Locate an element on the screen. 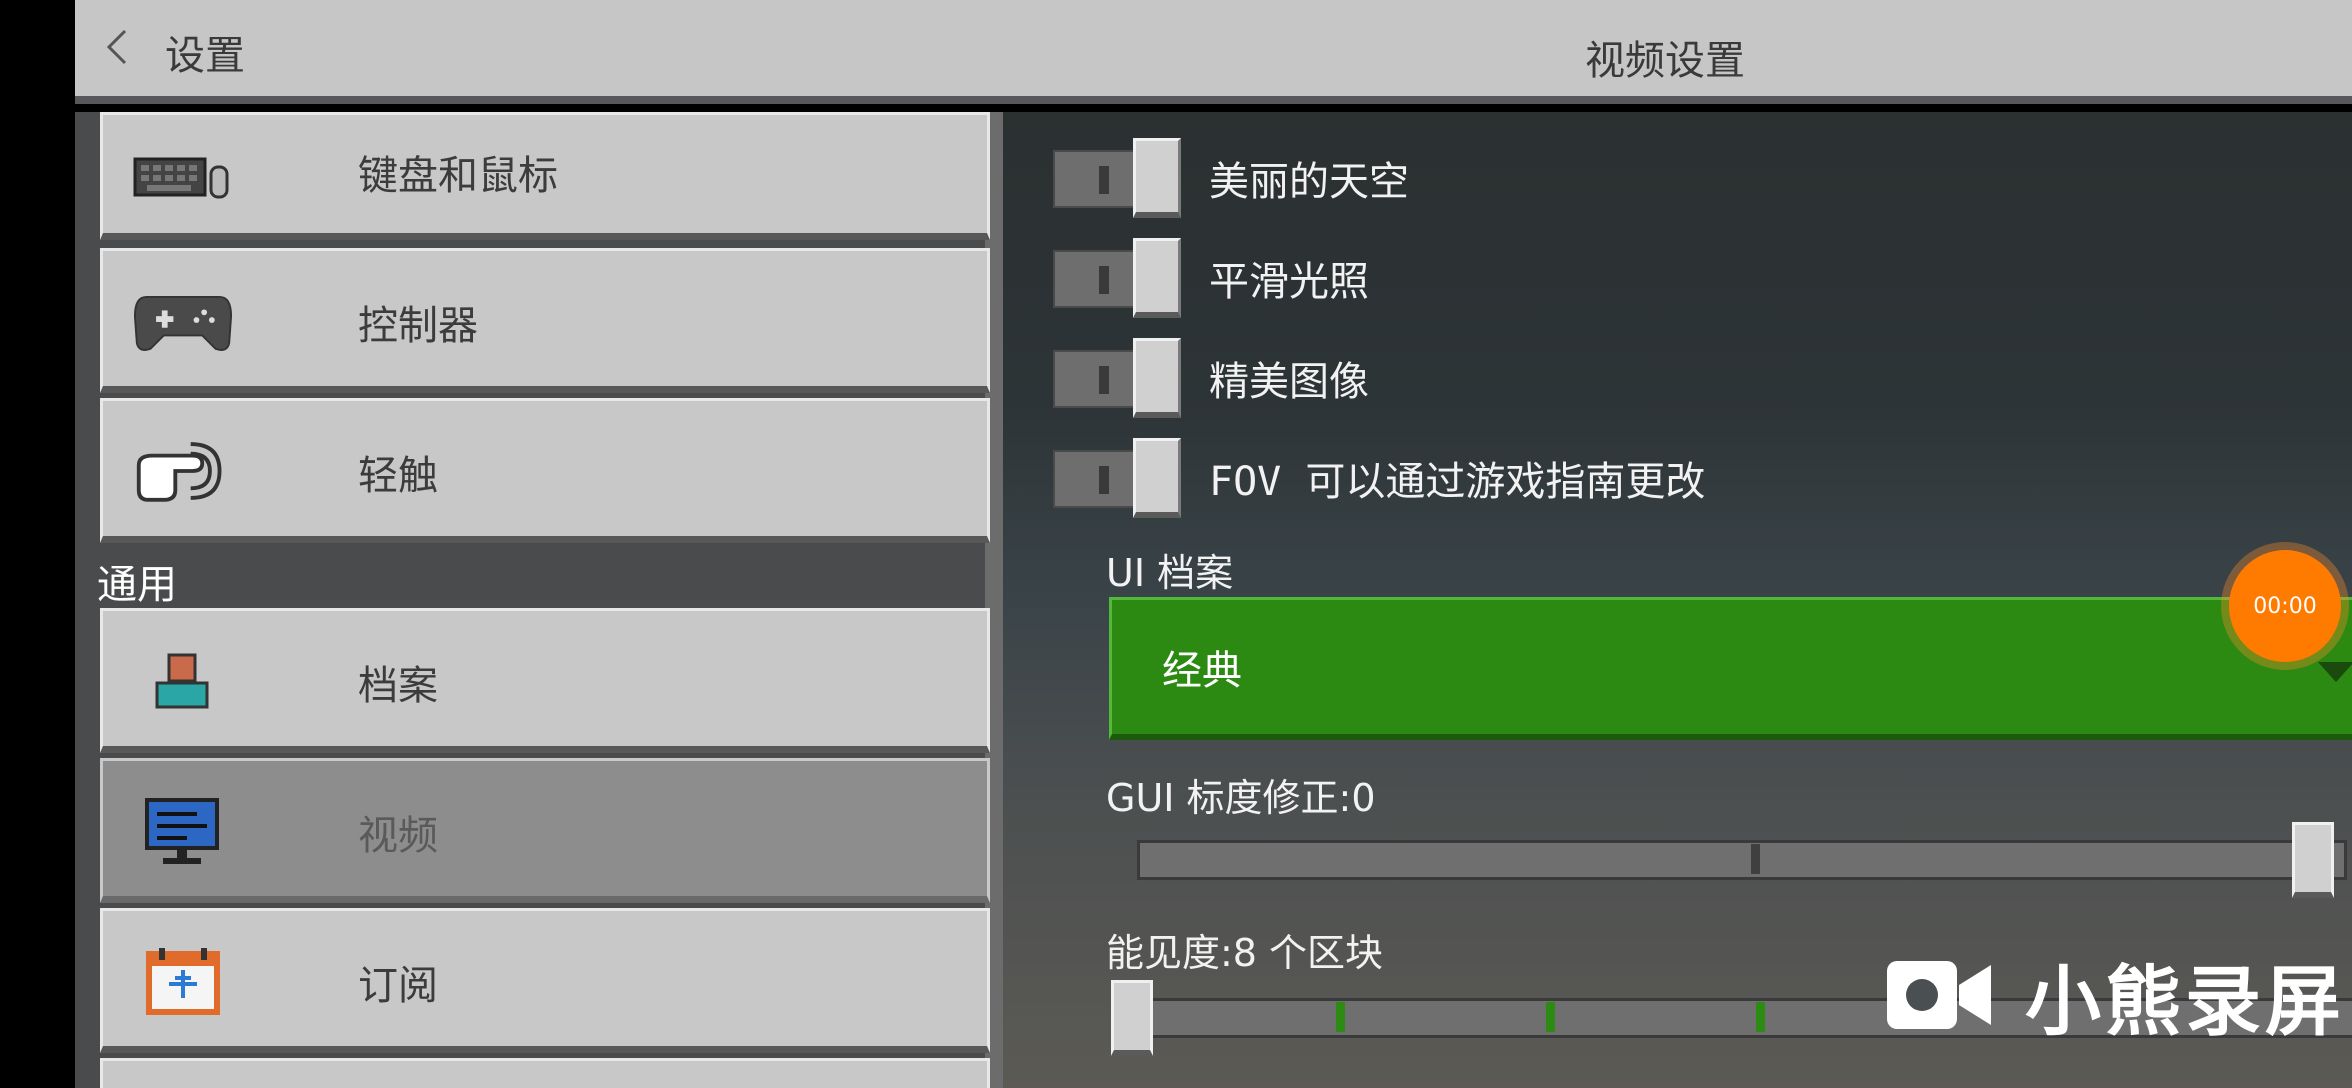  sidebar-item-controller: 控制器 is located at coordinates (545, 320).